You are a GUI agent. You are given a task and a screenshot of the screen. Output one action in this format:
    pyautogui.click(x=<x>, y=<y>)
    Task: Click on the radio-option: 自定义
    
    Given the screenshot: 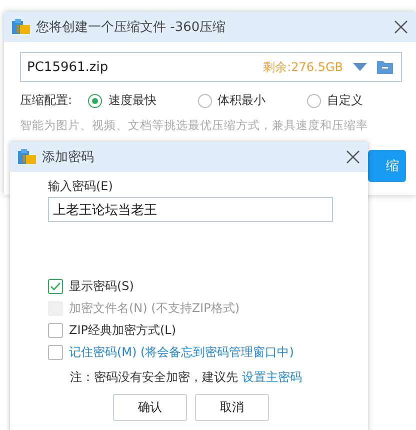 What is the action you would take?
    pyautogui.click(x=361, y=100)
    